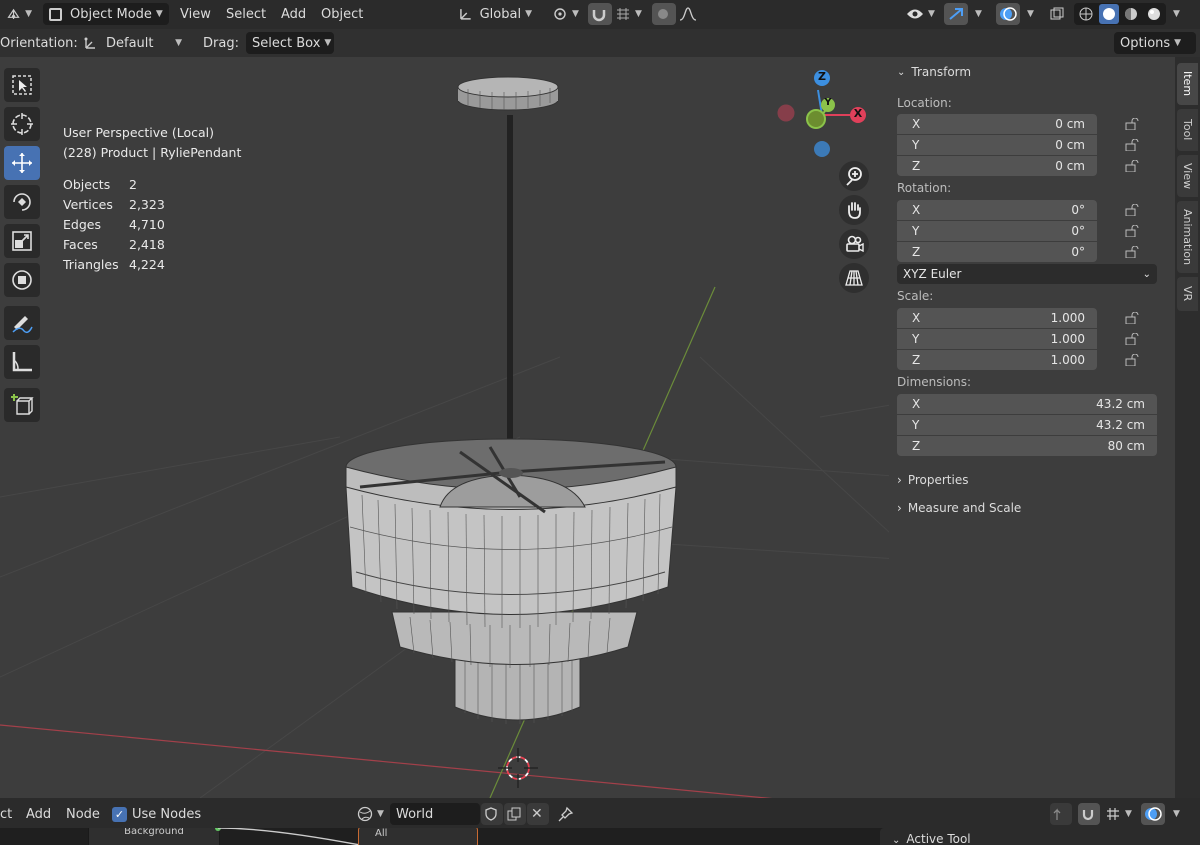 This screenshot has width=1200, height=845. What do you see at coordinates (997, 145) in the screenshot?
I see `location-y-field: Y 0 cm` at bounding box center [997, 145].